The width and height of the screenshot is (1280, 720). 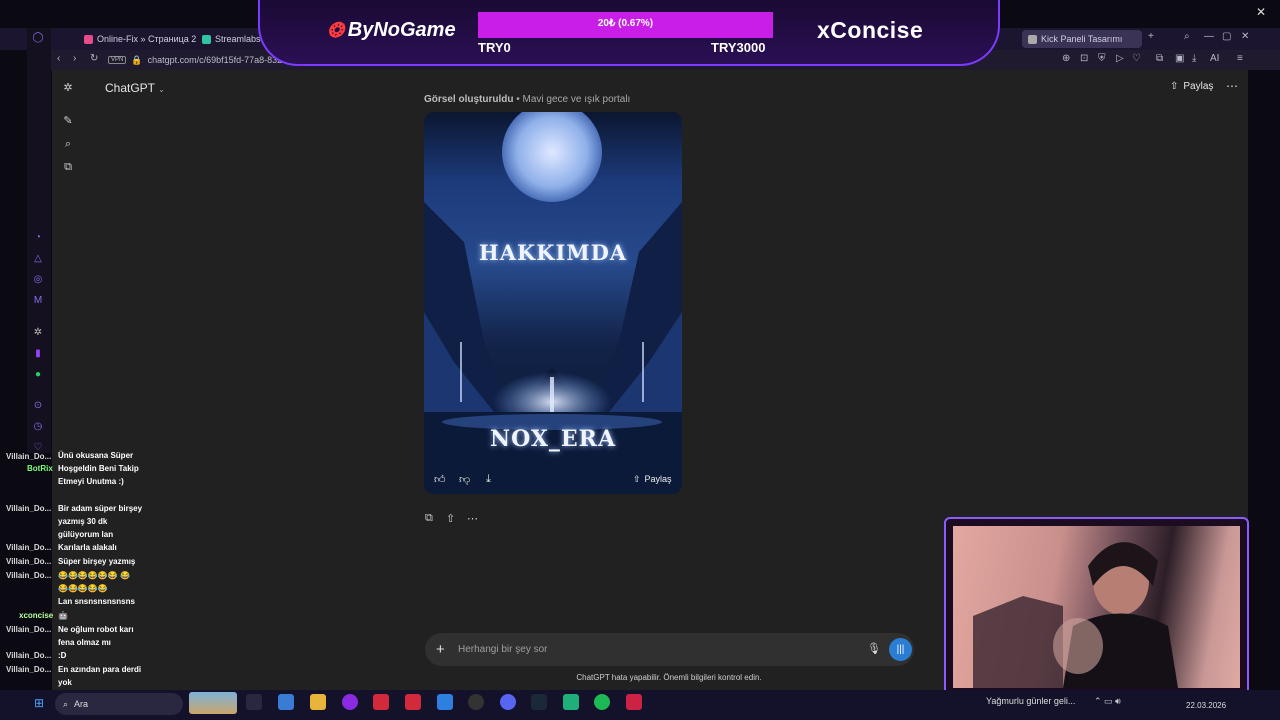 I want to click on goal-min-label: TRY0, so click(x=494, y=47).